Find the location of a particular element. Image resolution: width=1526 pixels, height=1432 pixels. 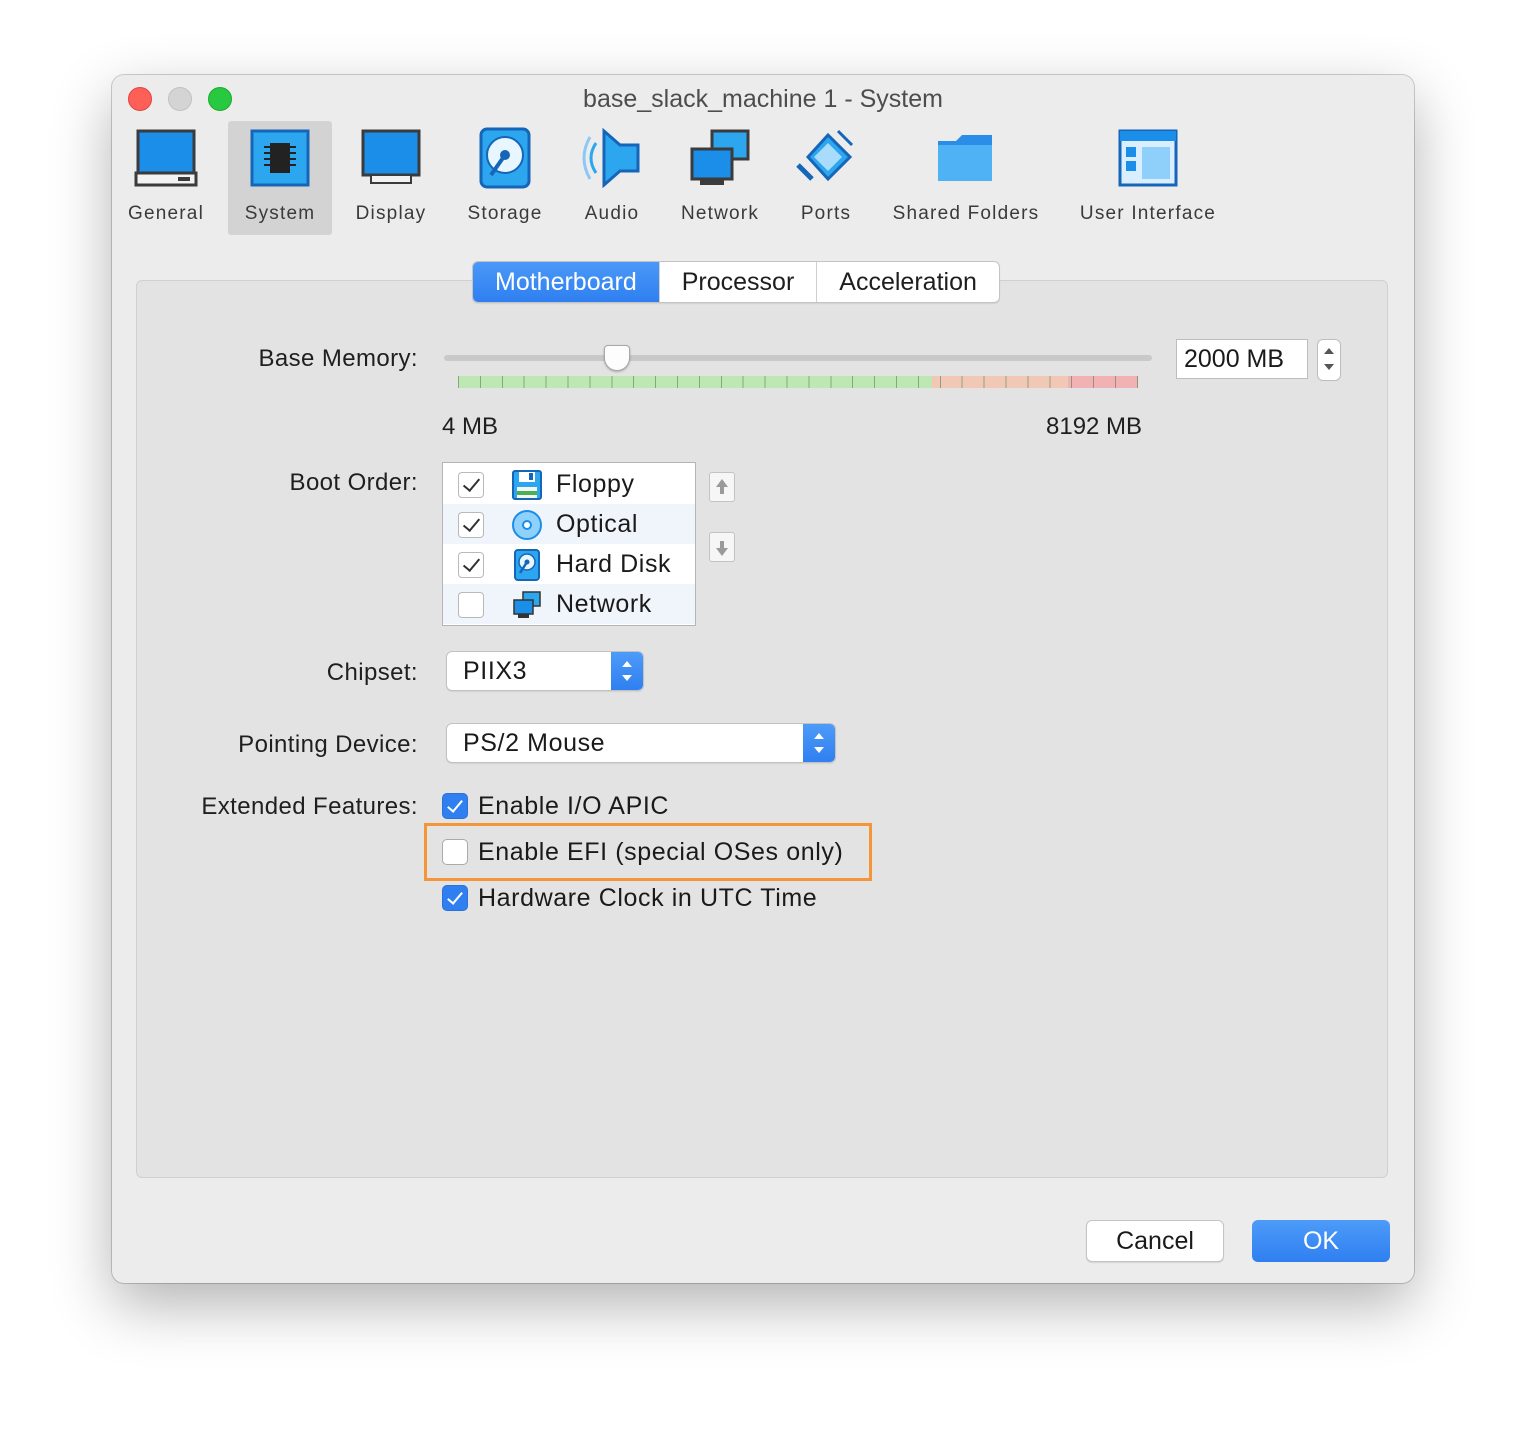

toolbar-label: Ports is located at coordinates (826, 213).